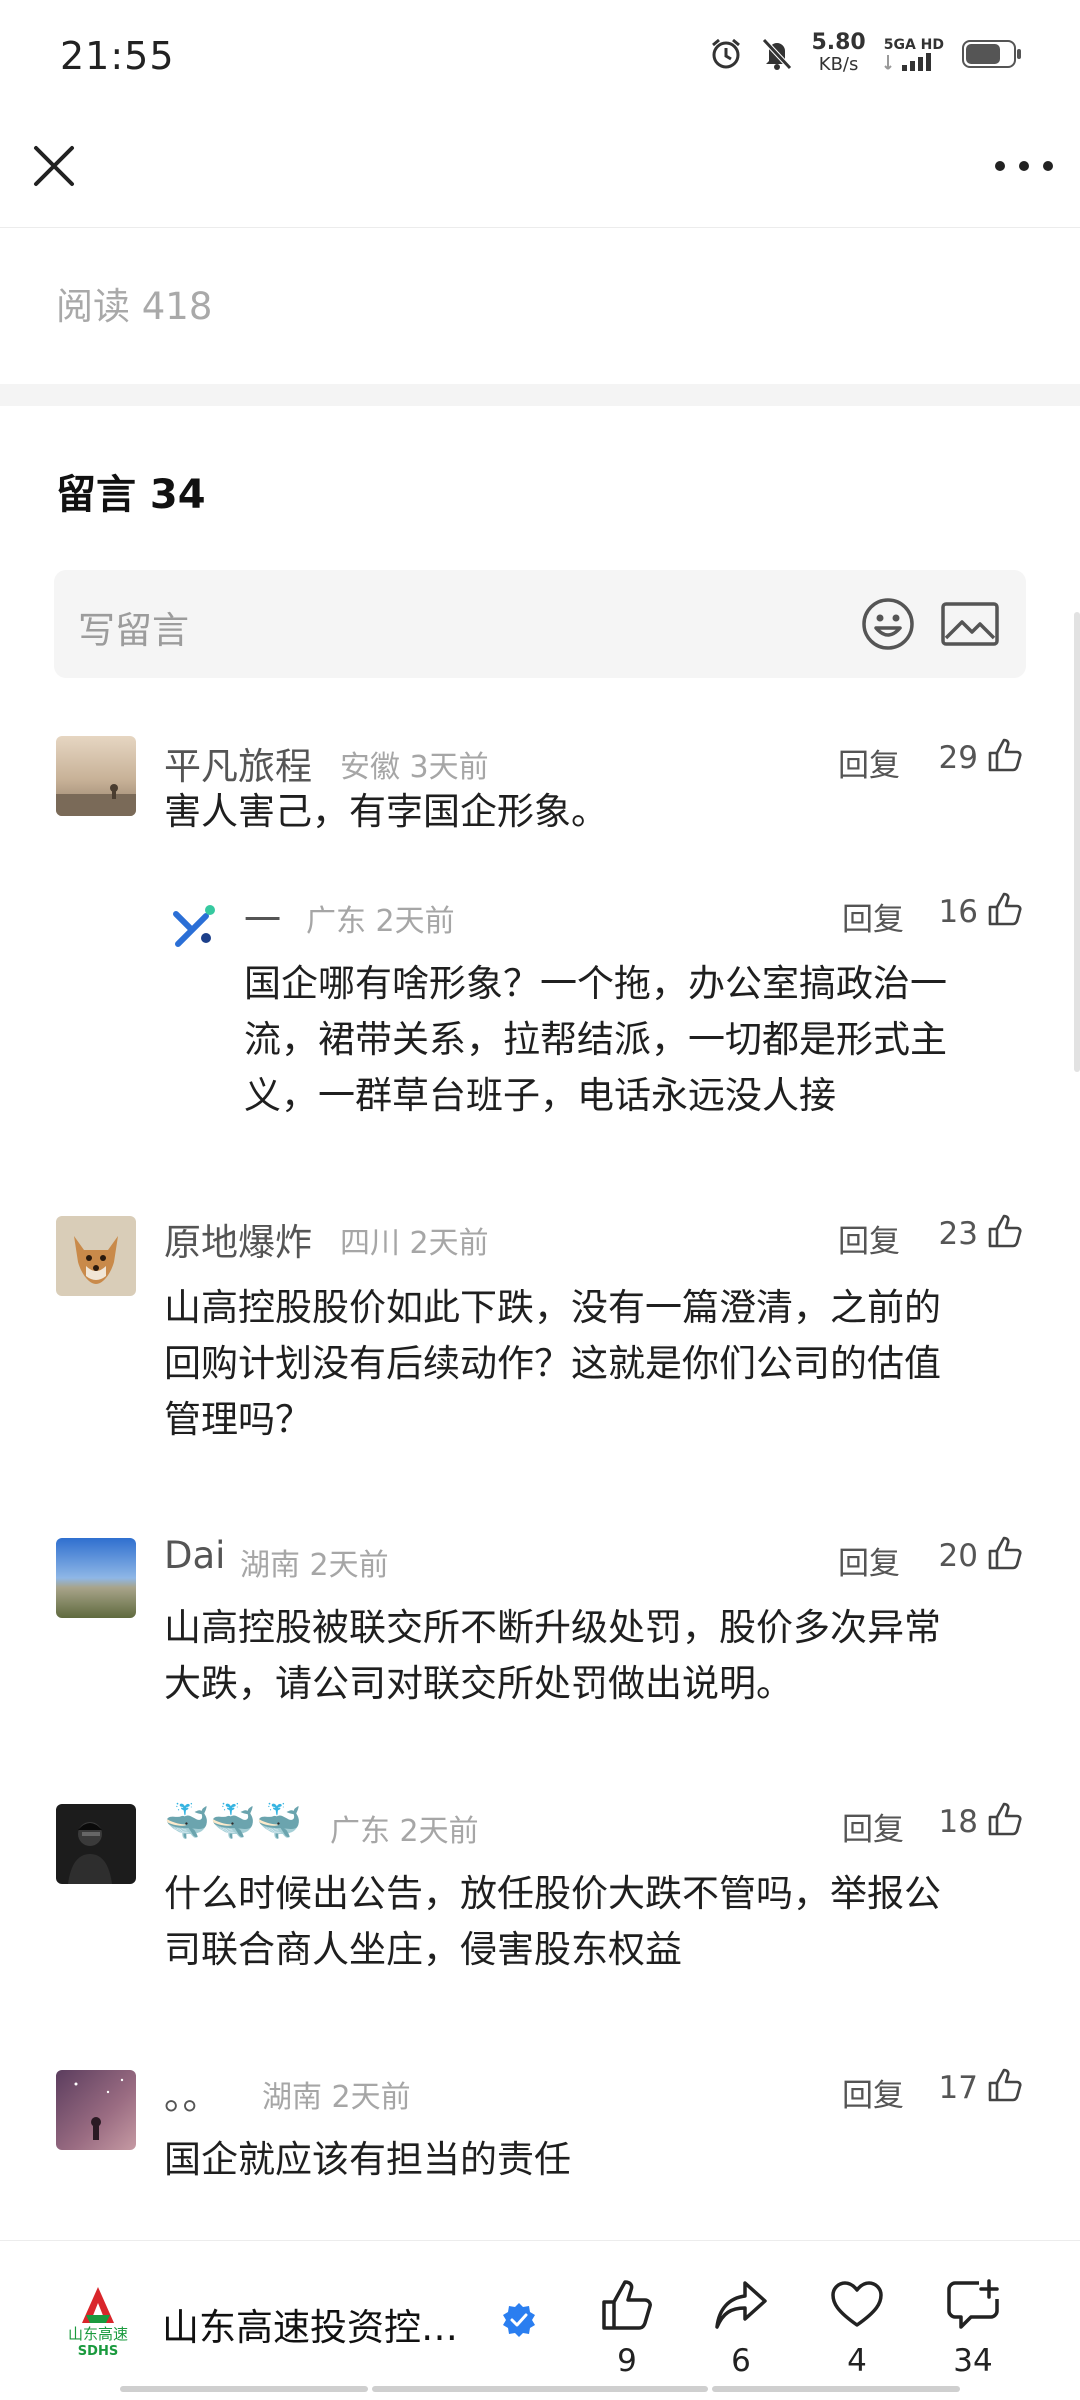 This screenshot has width=1080, height=2400. What do you see at coordinates (958, 1234) in the screenshot?
I see `like-count: 23` at bounding box center [958, 1234].